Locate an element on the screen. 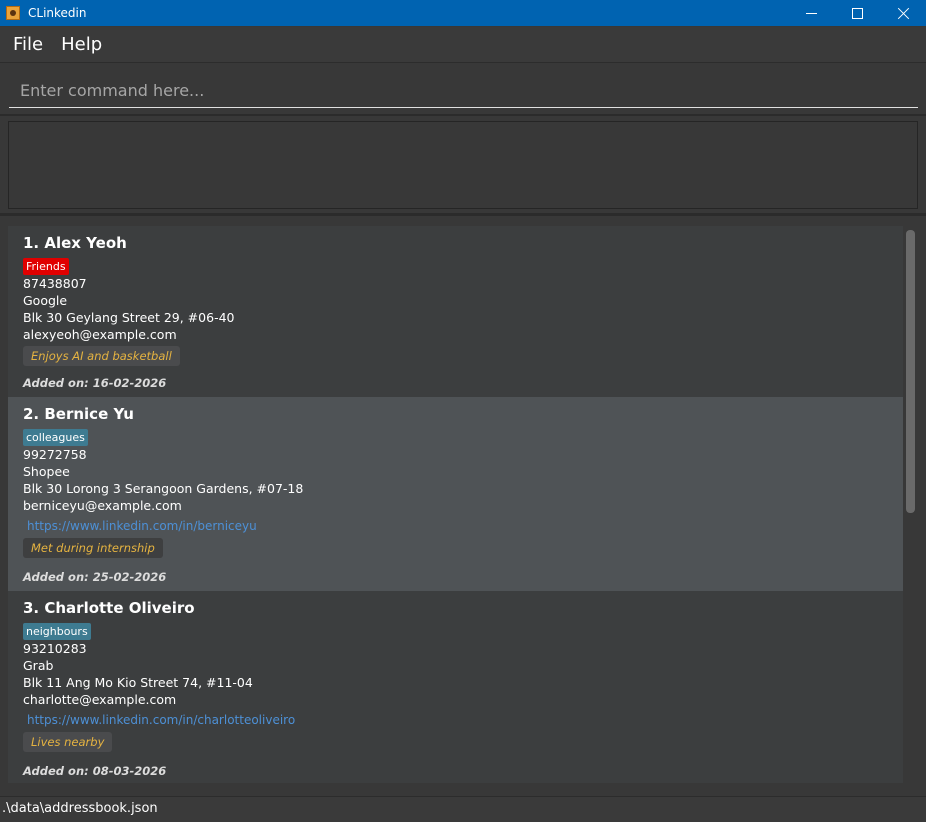 The height and width of the screenshot is (822, 926). close-icon is located at coordinates (903, 13).